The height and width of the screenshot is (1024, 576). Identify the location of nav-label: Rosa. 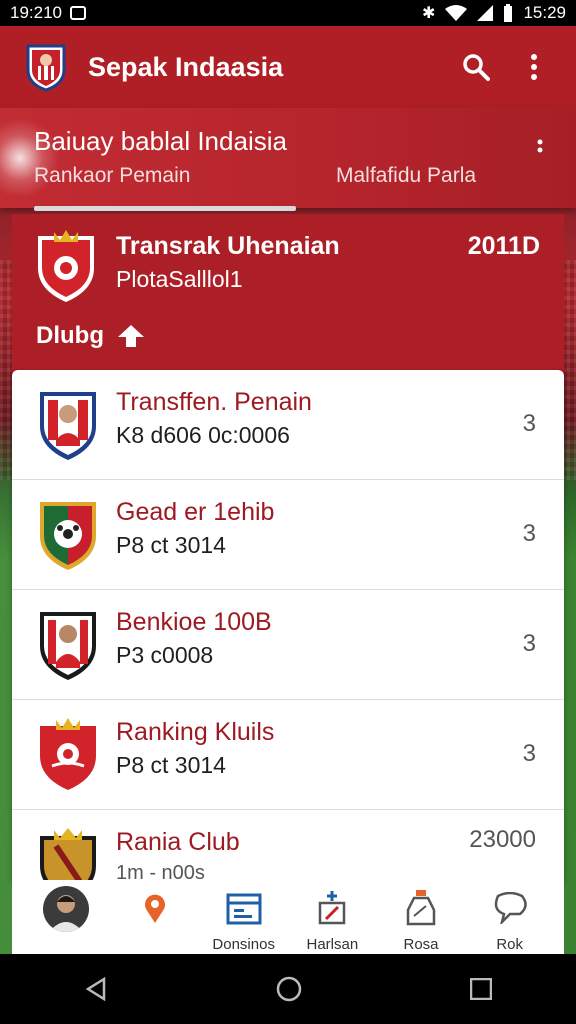
(421, 944).